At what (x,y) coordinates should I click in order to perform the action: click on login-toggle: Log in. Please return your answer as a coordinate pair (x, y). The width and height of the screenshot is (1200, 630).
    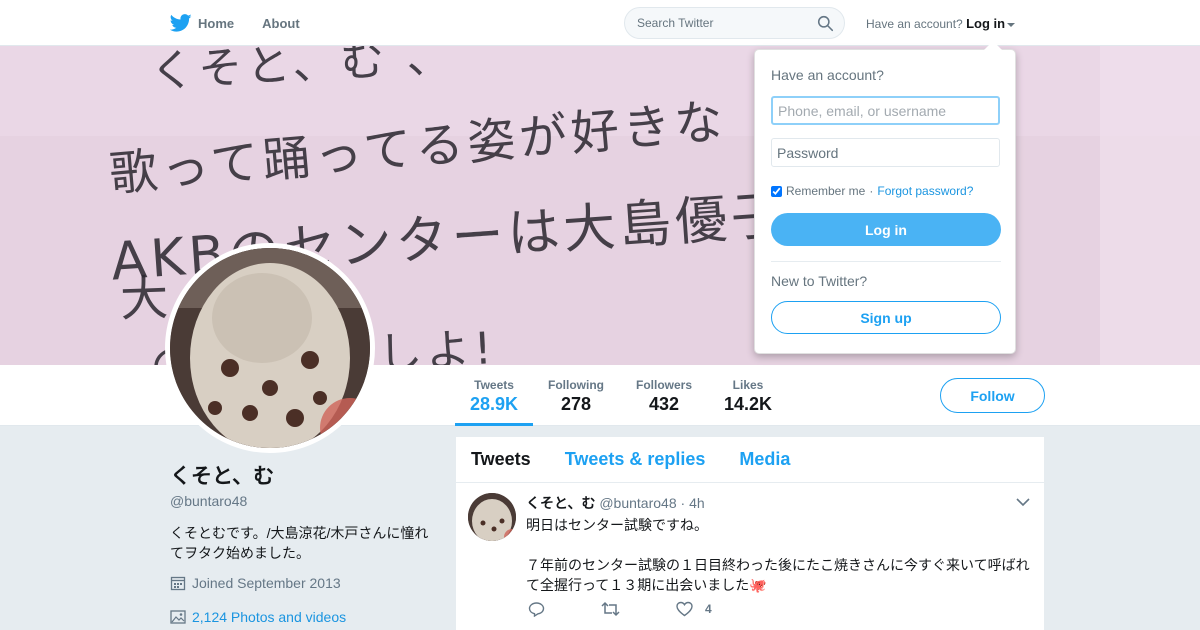
    Looking at the image, I should click on (985, 23).